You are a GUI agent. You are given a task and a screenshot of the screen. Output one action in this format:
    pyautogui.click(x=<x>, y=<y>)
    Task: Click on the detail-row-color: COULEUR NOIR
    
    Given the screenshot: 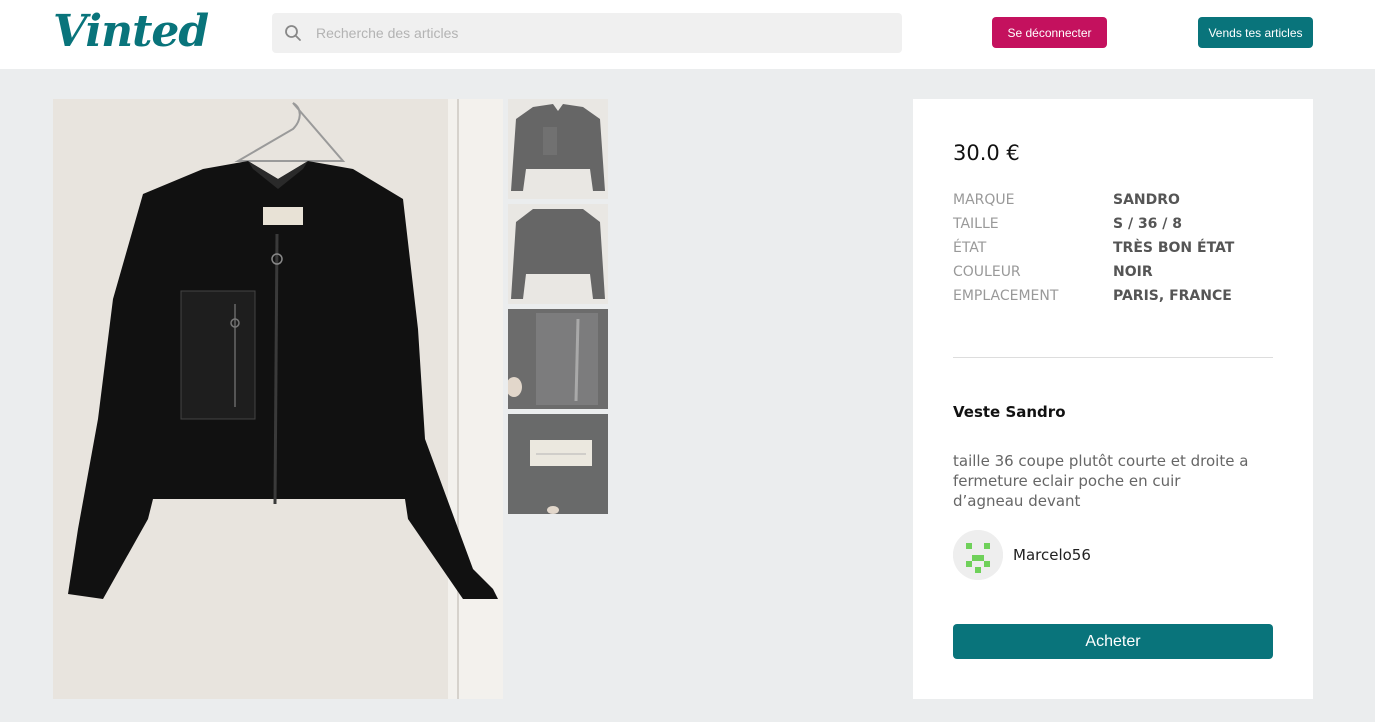 What is the action you would take?
    pyautogui.click(x=1113, y=275)
    